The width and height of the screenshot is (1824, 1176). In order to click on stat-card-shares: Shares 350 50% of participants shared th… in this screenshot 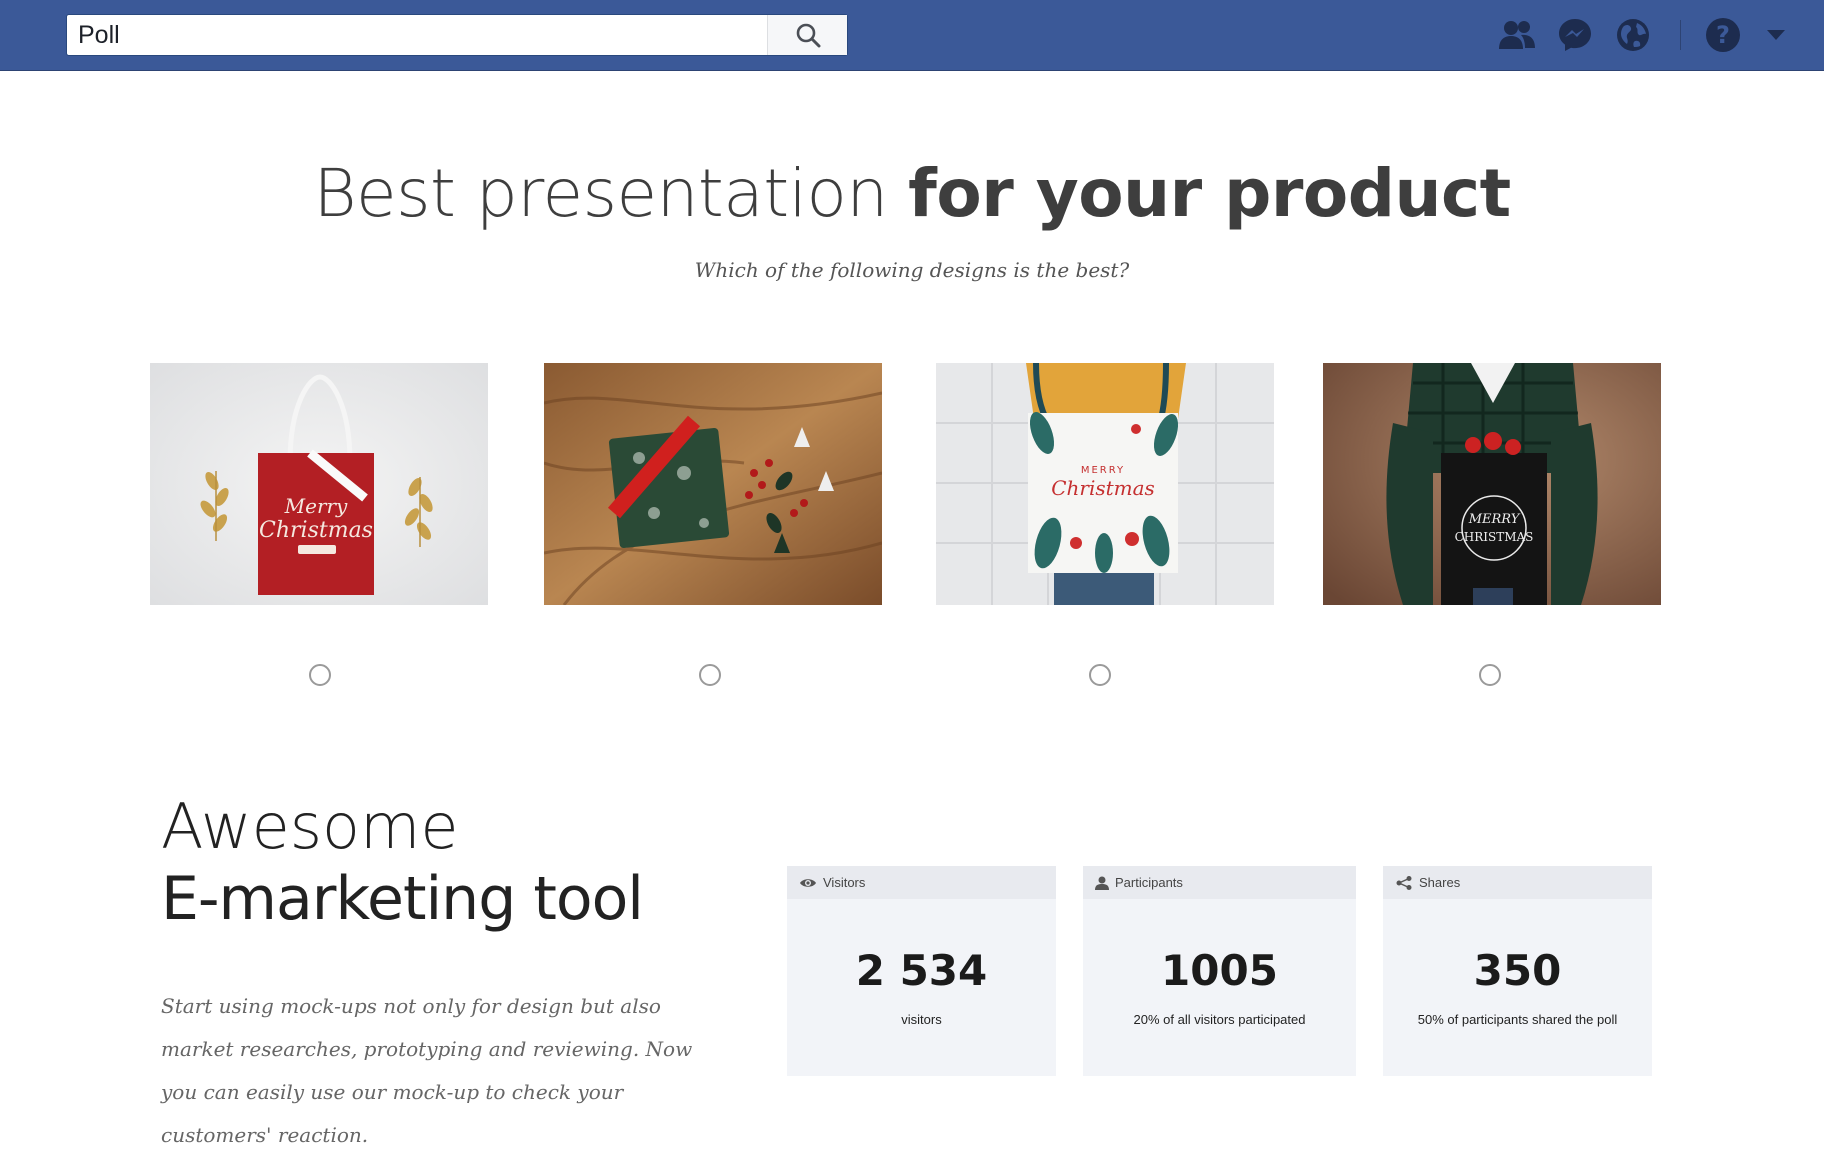, I will do `click(1517, 971)`.